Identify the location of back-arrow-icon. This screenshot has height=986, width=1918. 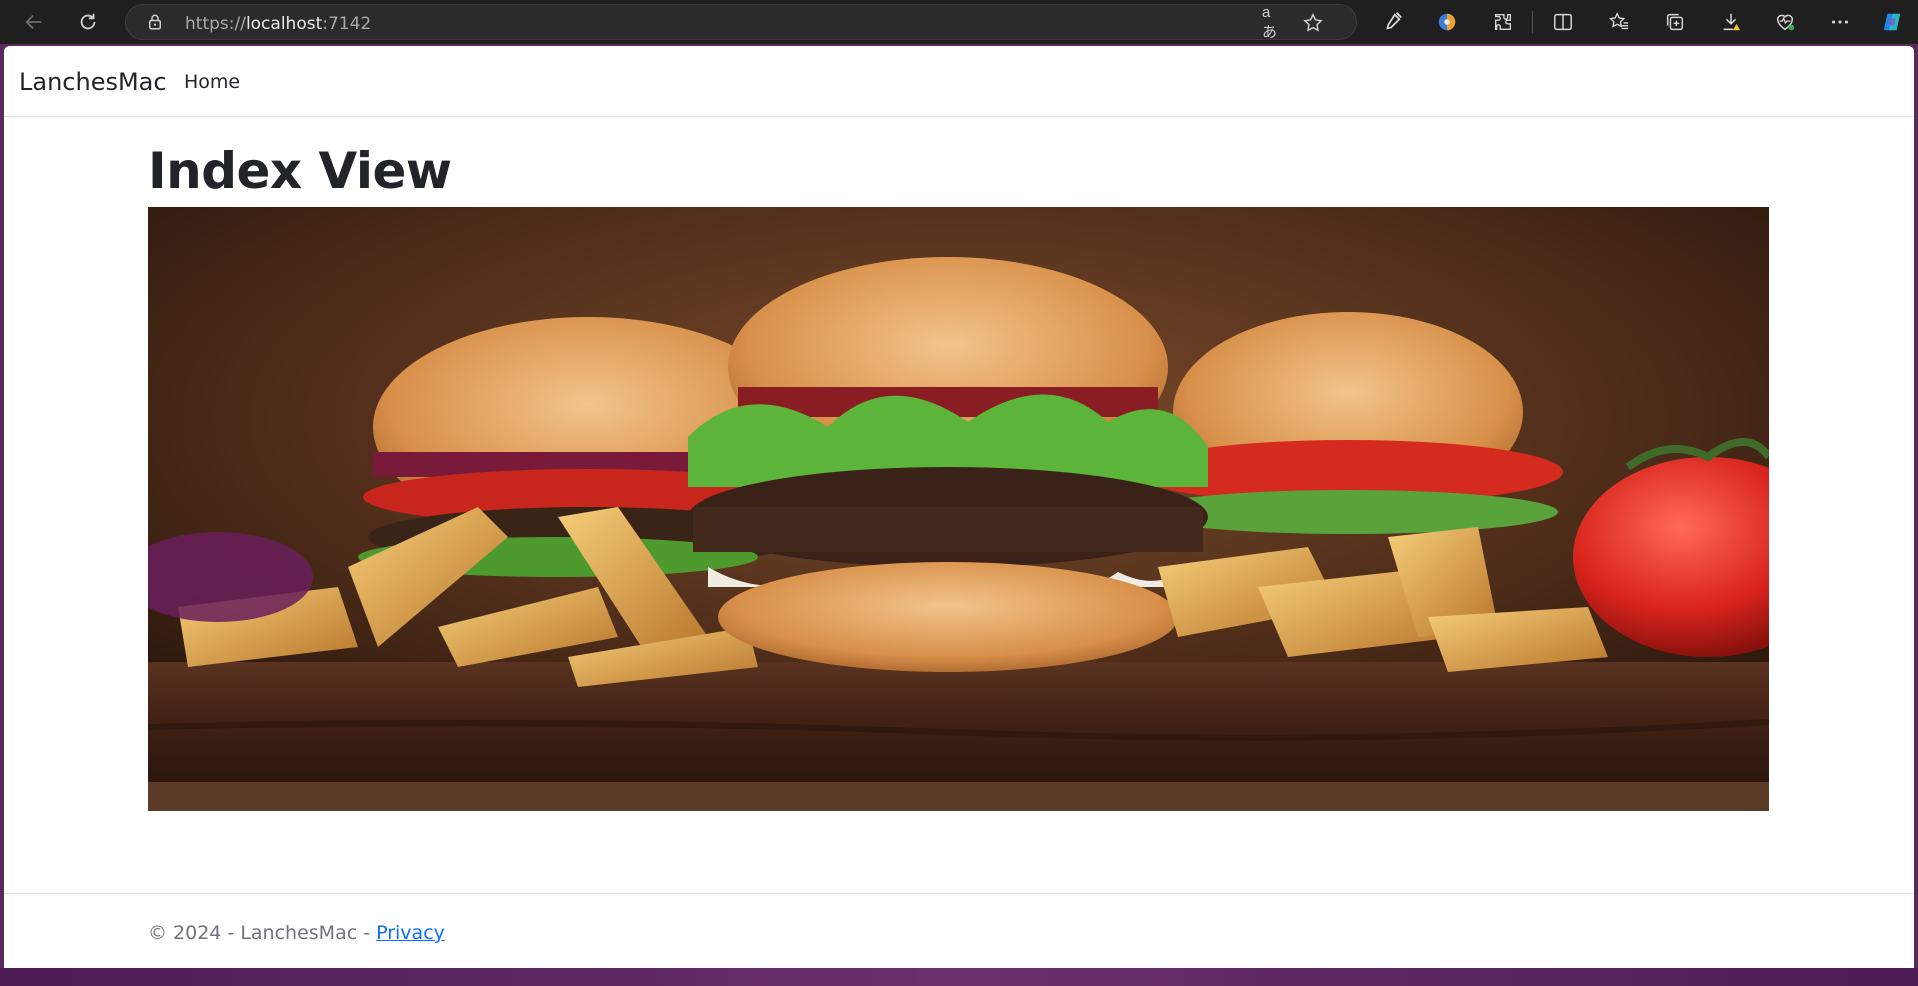
(33, 22).